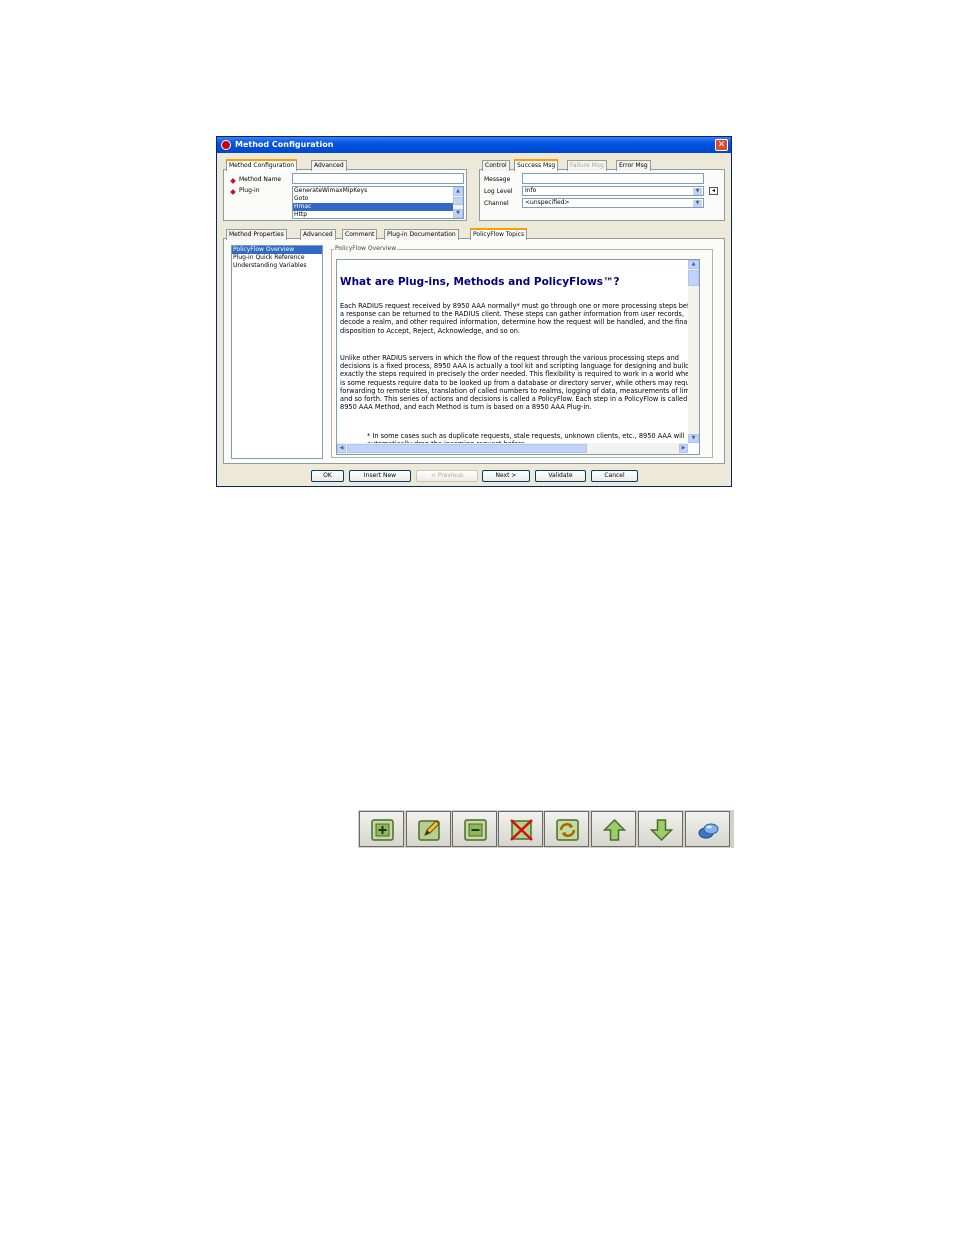  I want to click on group-icon, so click(708, 831).